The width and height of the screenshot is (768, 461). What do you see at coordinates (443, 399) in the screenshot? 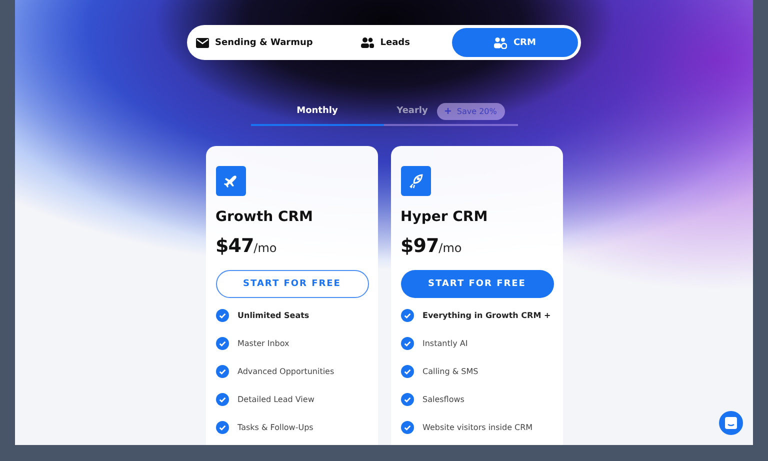
I see `feature-text: Salesflows` at bounding box center [443, 399].